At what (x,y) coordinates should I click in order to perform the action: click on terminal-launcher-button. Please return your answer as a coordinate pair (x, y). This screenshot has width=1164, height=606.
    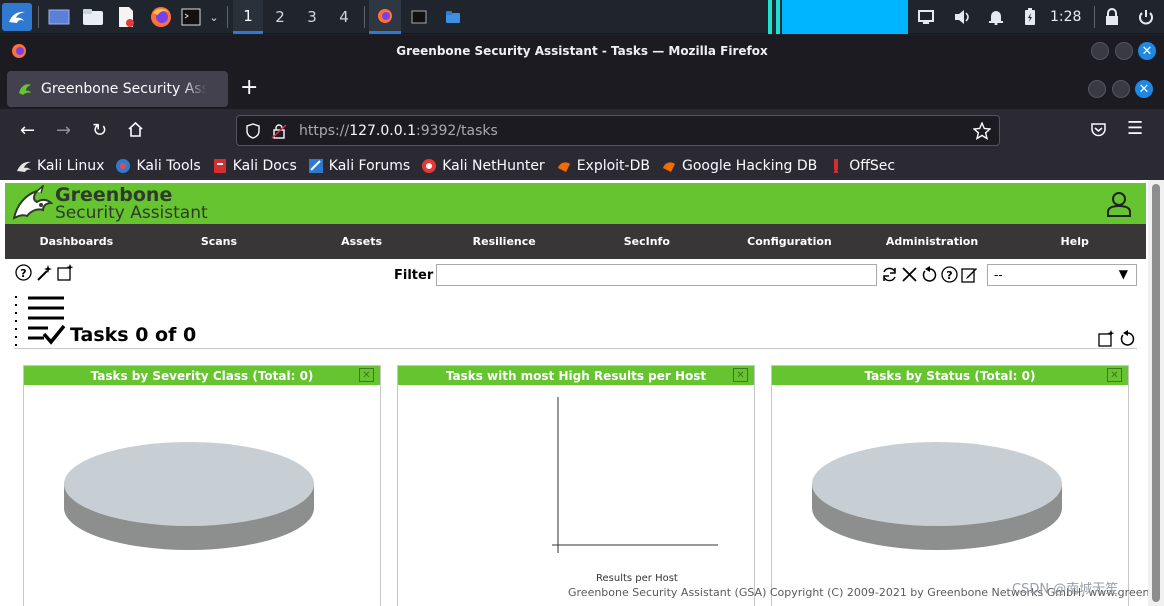
    Looking at the image, I should click on (191, 17).